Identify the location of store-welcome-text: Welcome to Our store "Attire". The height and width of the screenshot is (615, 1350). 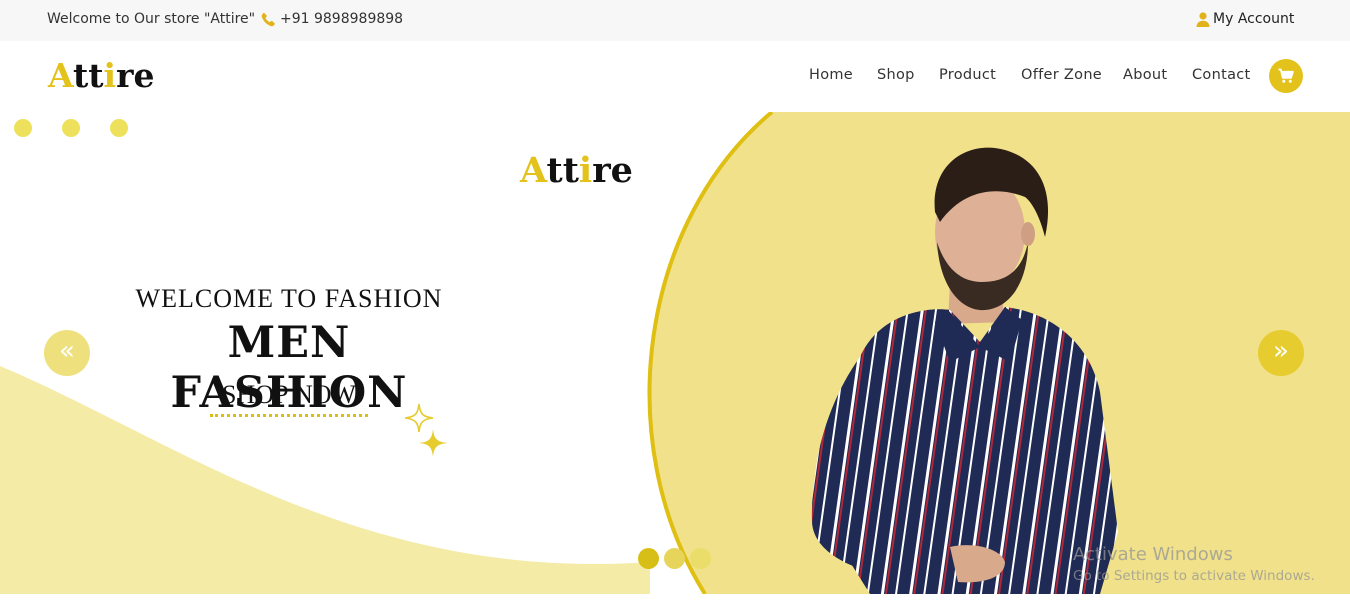
(151, 19).